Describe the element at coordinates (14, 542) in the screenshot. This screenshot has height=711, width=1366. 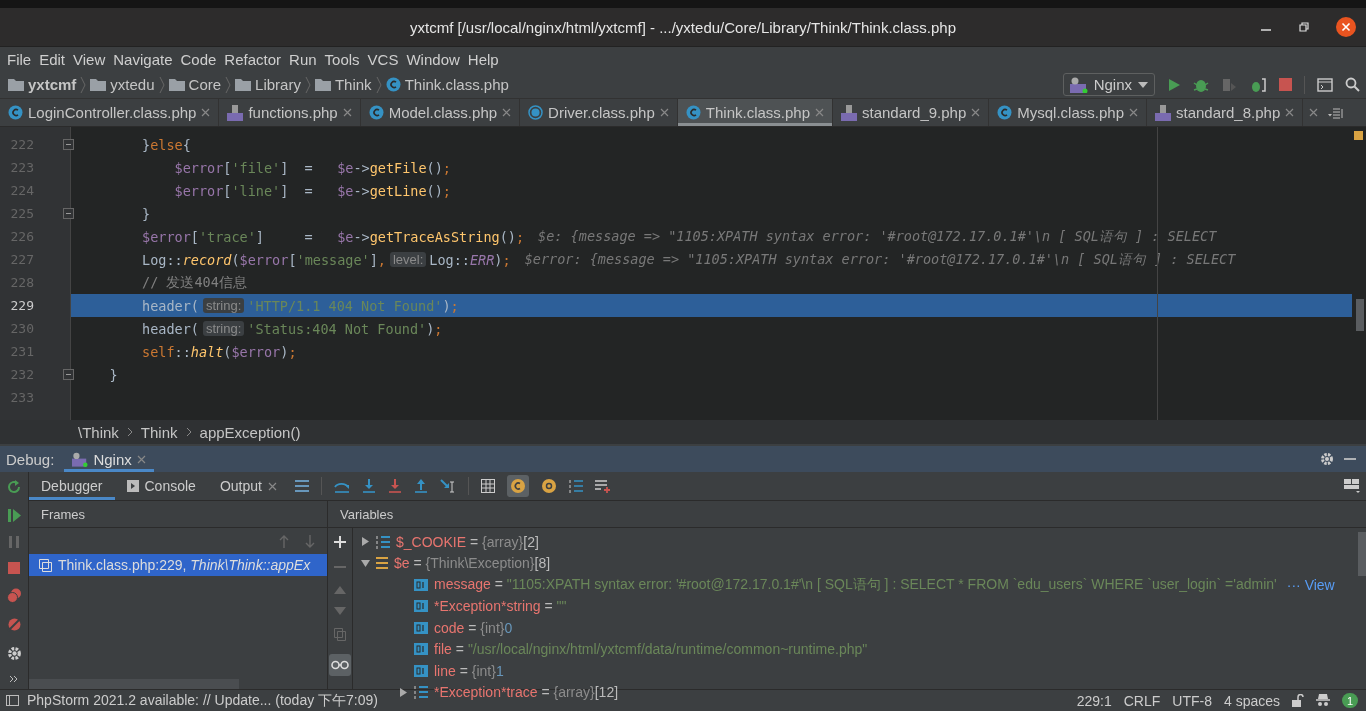
I see `pause-icon` at that location.